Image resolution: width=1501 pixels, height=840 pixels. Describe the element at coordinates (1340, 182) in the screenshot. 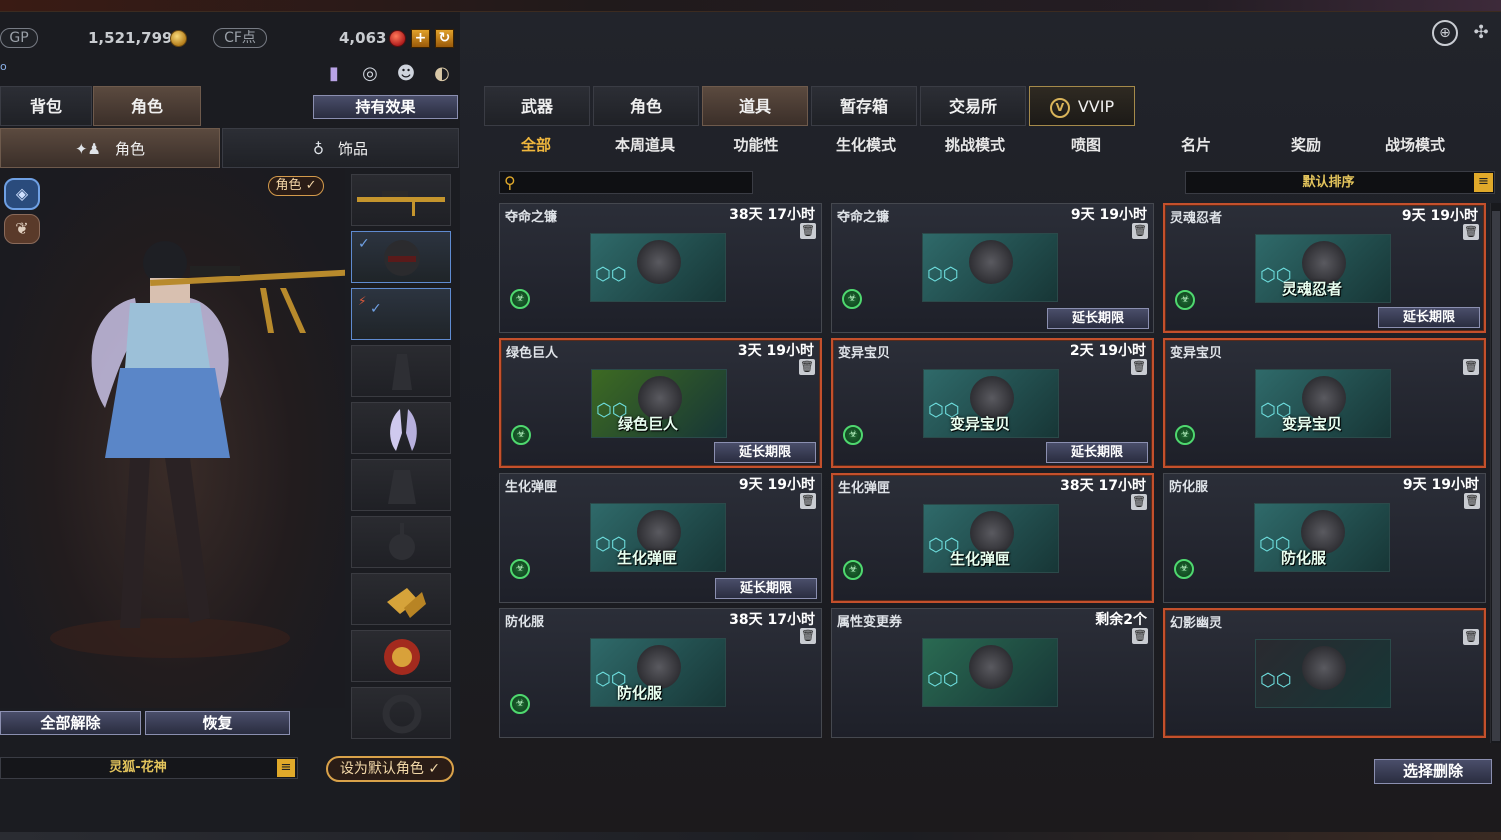

I see `sort-dropdown: 默认排序 ≡` at that location.